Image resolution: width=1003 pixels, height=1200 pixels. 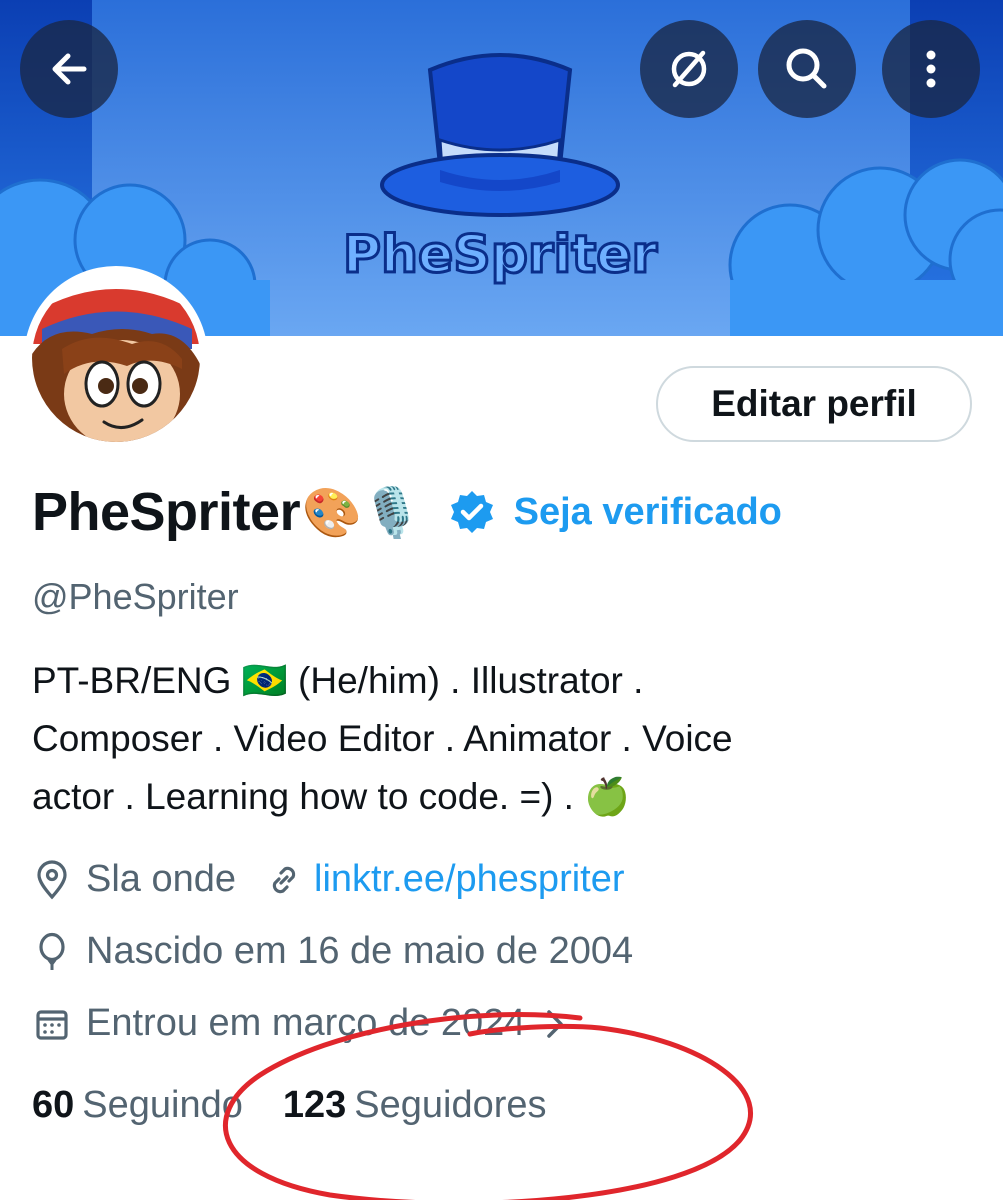 What do you see at coordinates (314, 1105) in the screenshot?
I see `followers-count: 123` at bounding box center [314, 1105].